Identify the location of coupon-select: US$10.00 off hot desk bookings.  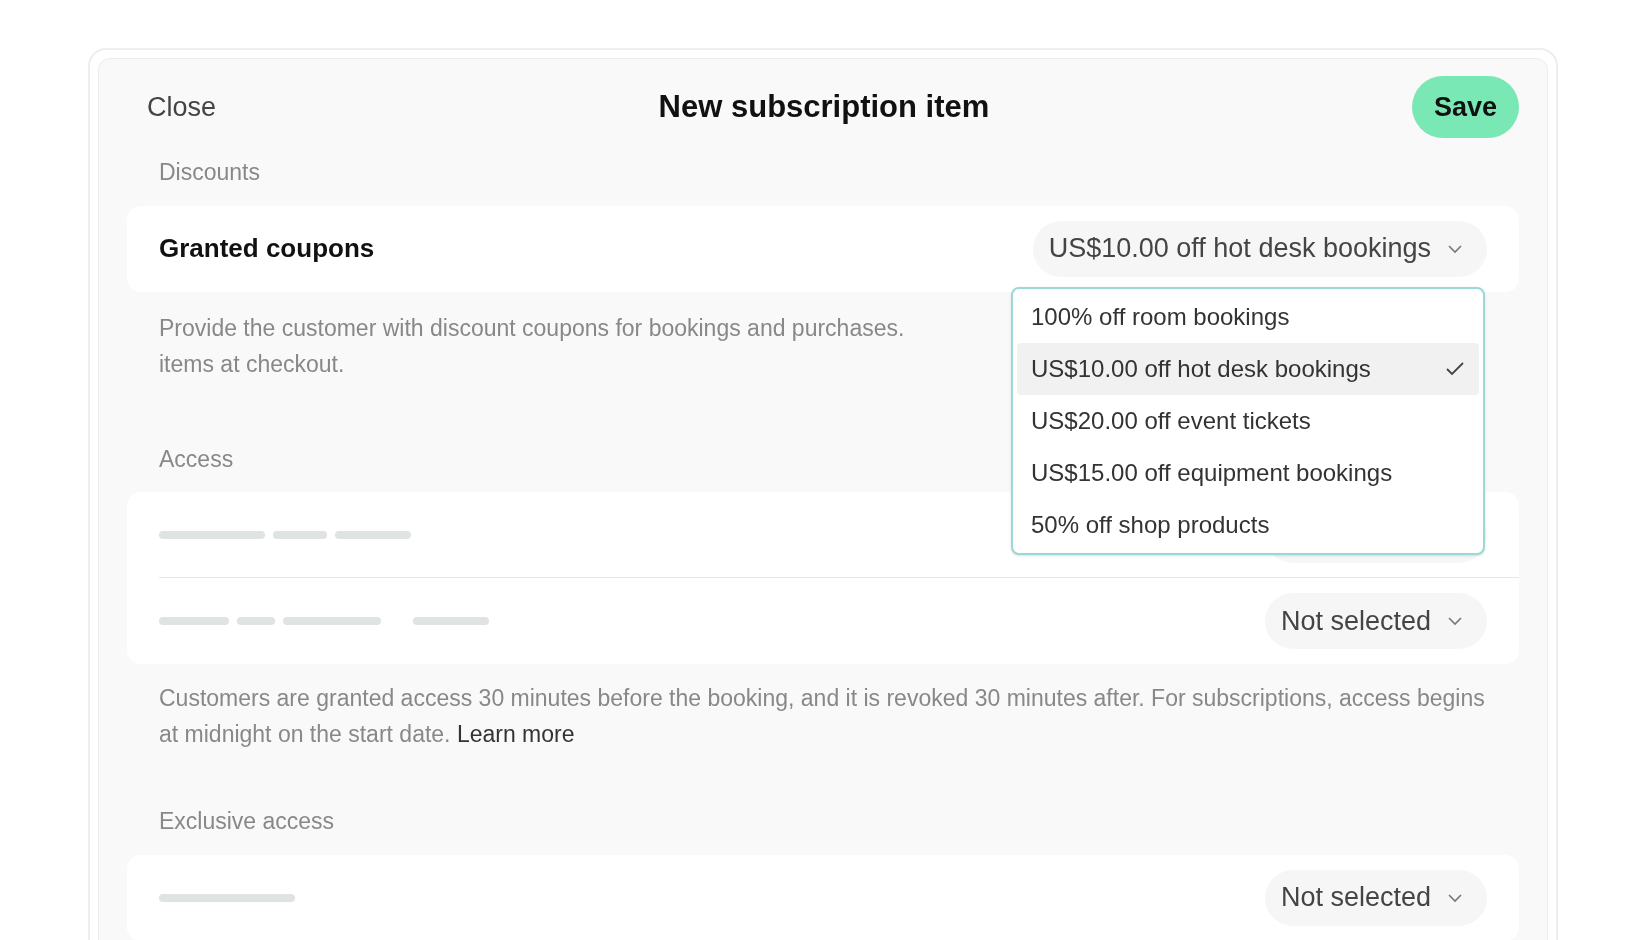
(1259, 248).